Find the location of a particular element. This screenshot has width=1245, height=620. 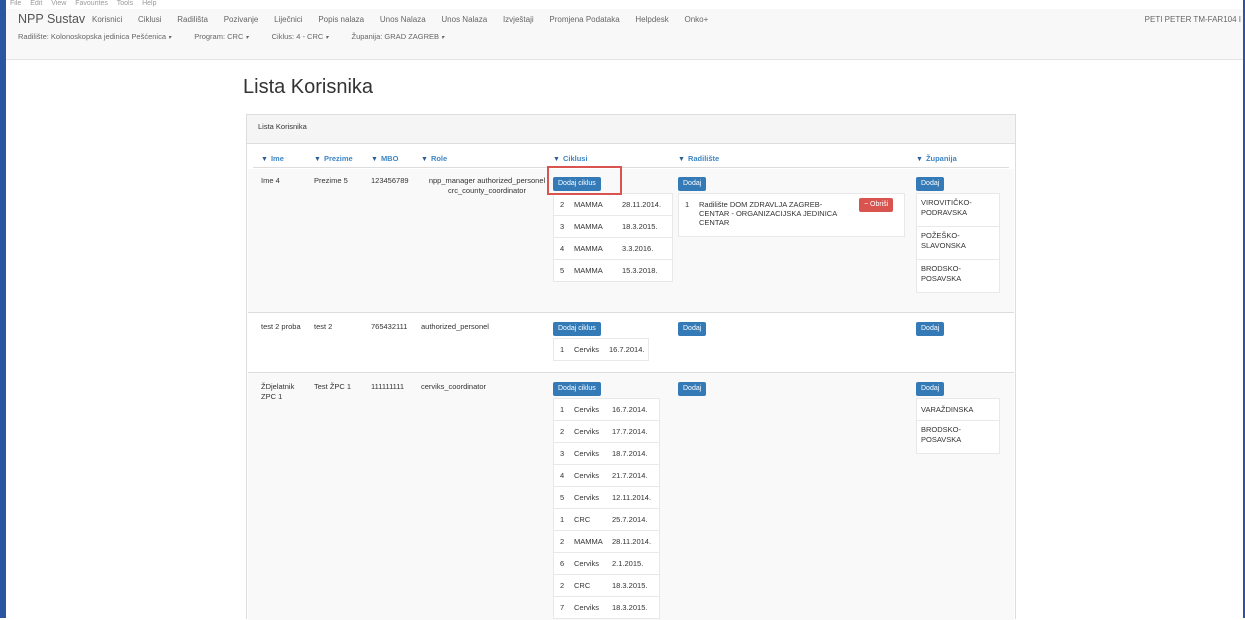

browser-menu-bar: File Edit View Favourites Tools Help is located at coordinates (86, 4).